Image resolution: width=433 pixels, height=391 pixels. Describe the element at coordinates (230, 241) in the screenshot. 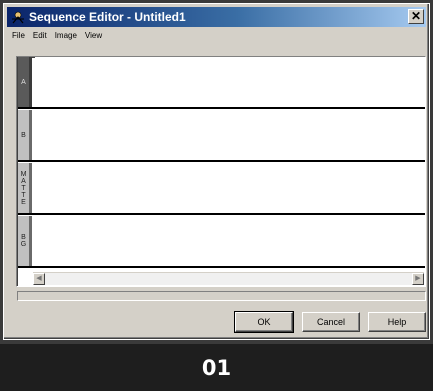

I see `track-bg-area` at that location.